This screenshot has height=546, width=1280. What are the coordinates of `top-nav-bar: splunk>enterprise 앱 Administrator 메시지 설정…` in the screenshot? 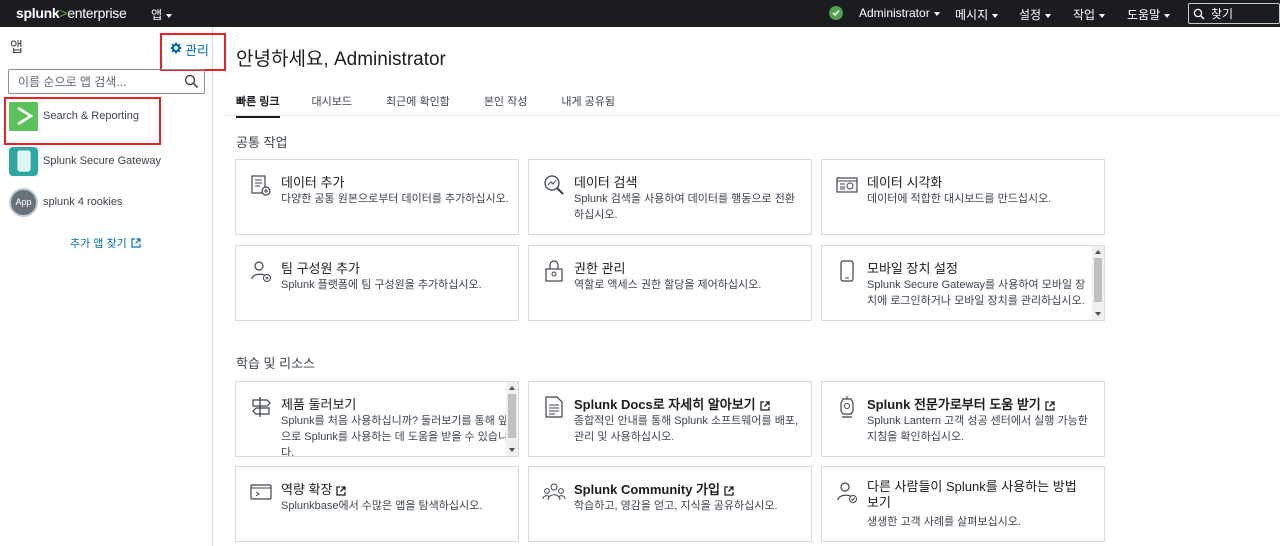 It's located at (640, 13).